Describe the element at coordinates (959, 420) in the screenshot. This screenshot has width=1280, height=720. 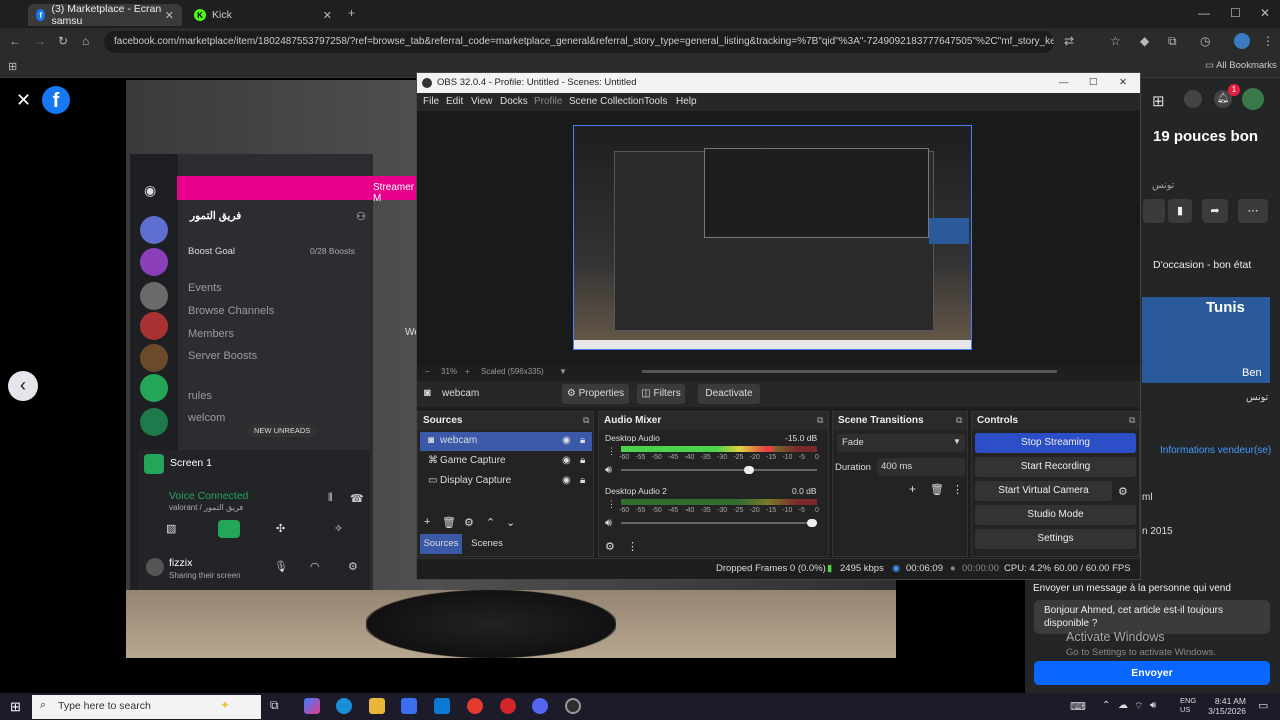
I see `undock-icon: ⧉` at that location.